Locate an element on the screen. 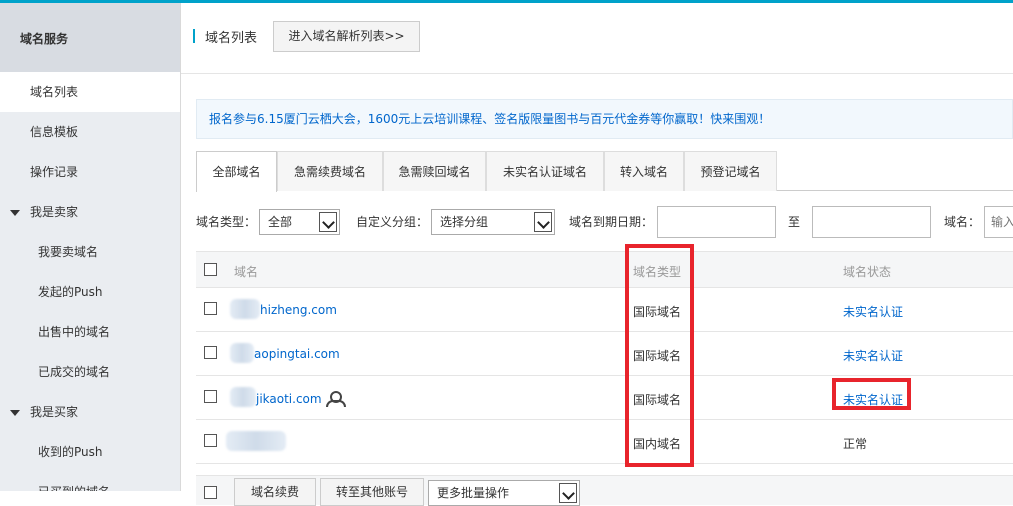 The height and width of the screenshot is (506, 1013). sidebar-group-label: 我是卖家 is located at coordinates (54, 212).